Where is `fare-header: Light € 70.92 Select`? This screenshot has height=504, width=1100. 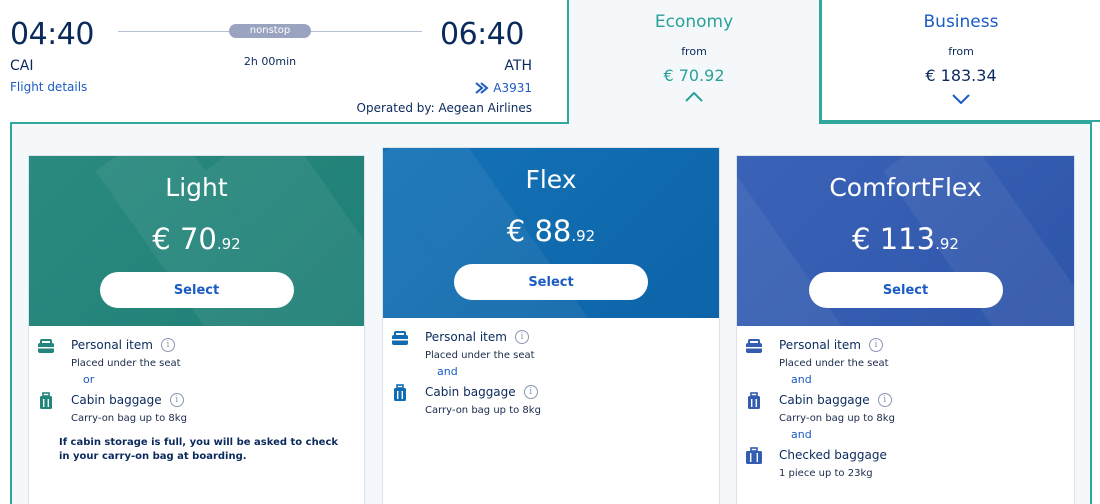 fare-header: Light € 70.92 Select is located at coordinates (196, 241).